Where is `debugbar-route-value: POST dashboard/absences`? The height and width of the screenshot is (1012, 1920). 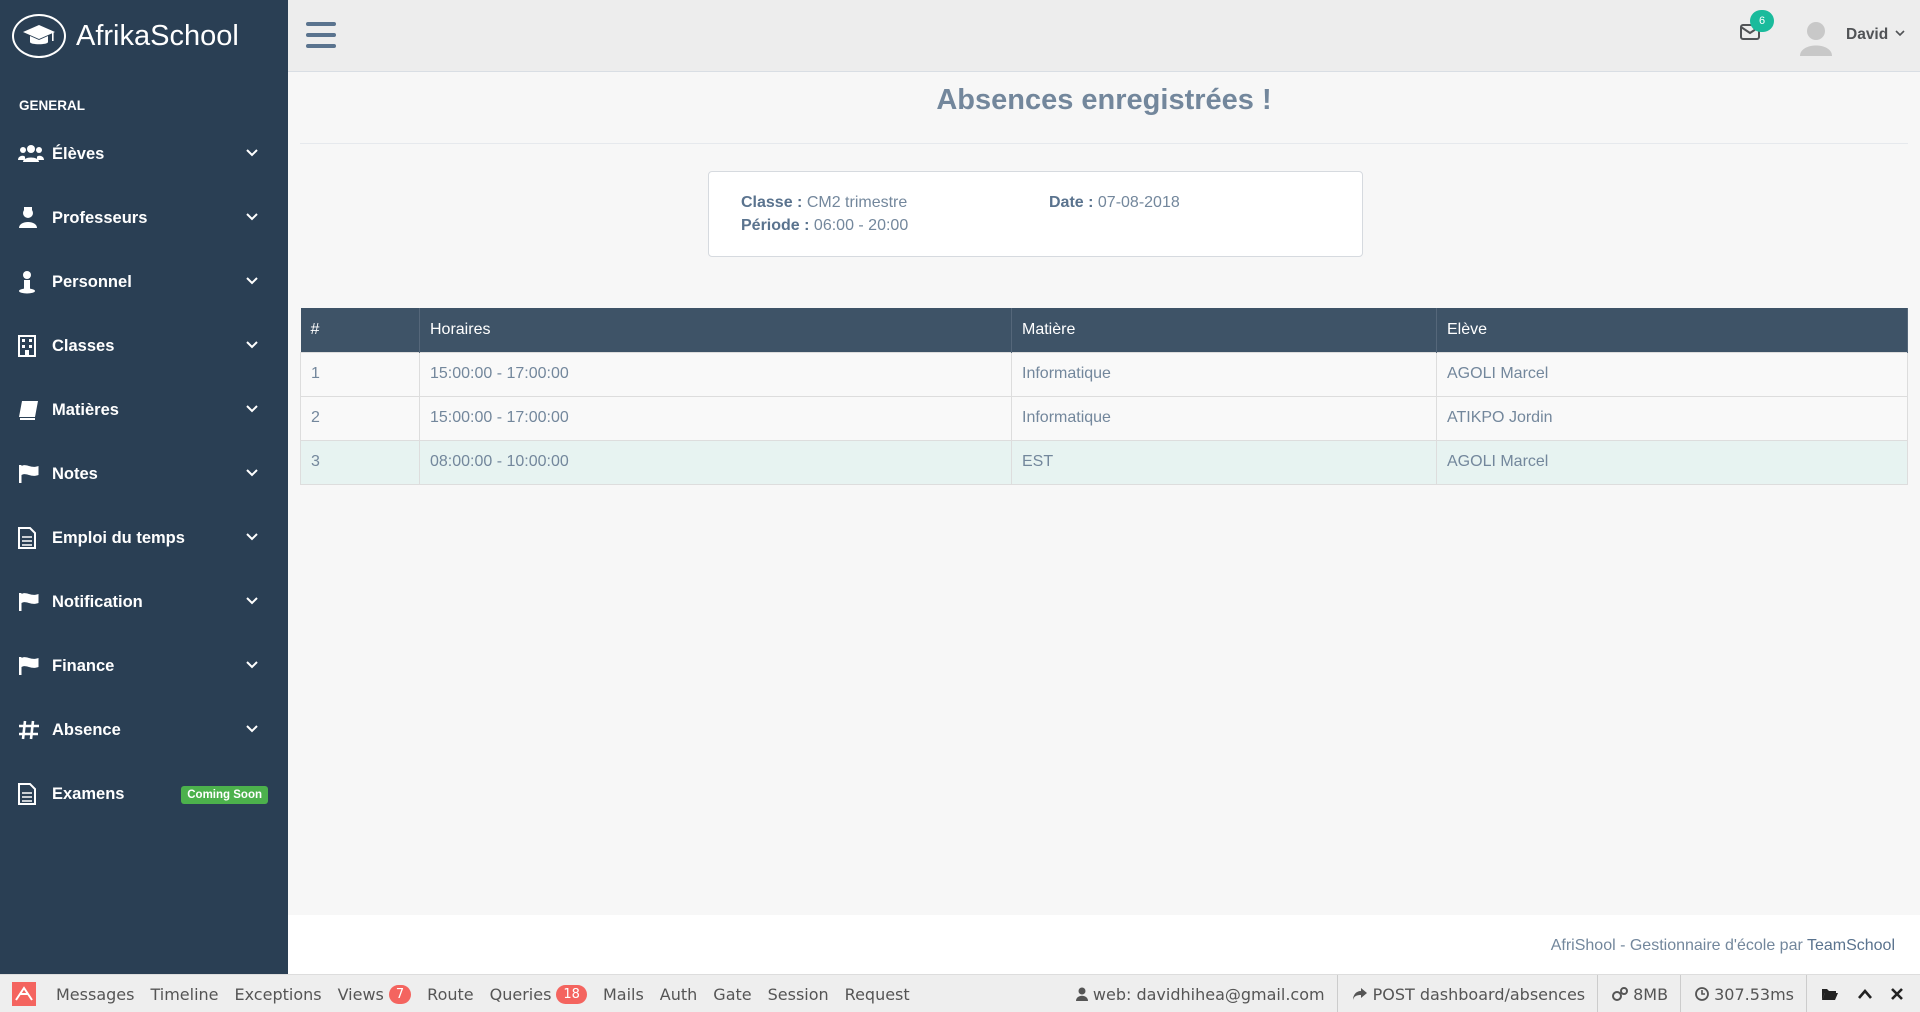 debugbar-route-value: POST dashboard/absences is located at coordinates (1479, 994).